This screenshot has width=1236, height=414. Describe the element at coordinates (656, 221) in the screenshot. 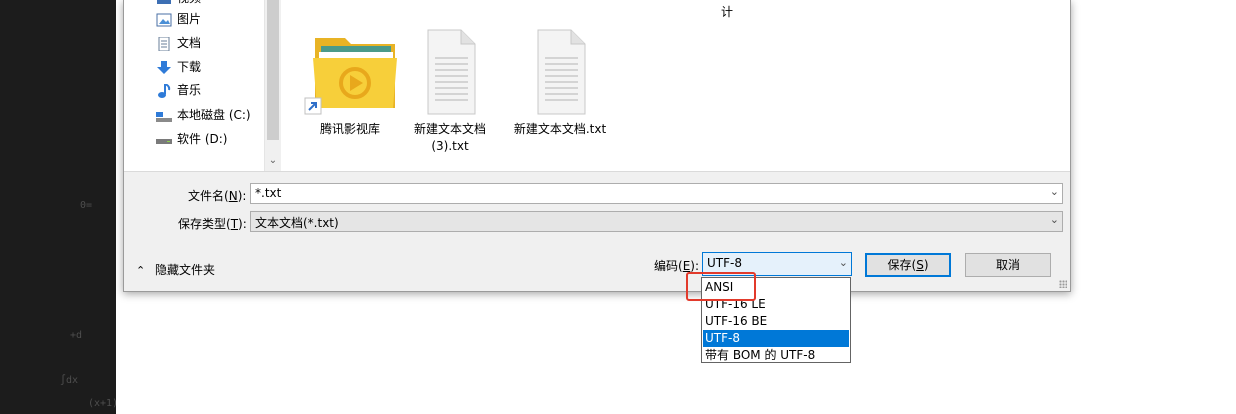

I see `filetype-select: 文本文档(*.txt) ⌄` at that location.